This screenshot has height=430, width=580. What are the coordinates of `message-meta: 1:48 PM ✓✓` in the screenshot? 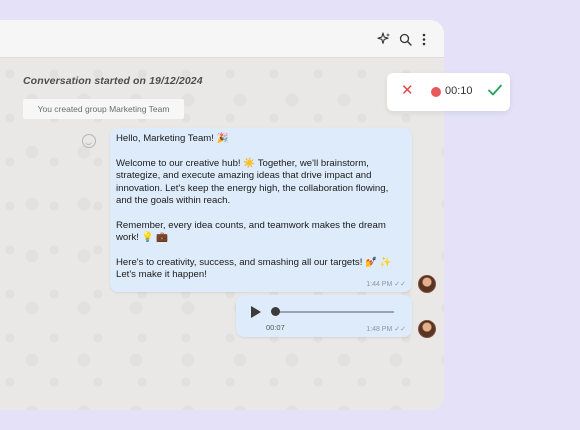 It's located at (386, 329).